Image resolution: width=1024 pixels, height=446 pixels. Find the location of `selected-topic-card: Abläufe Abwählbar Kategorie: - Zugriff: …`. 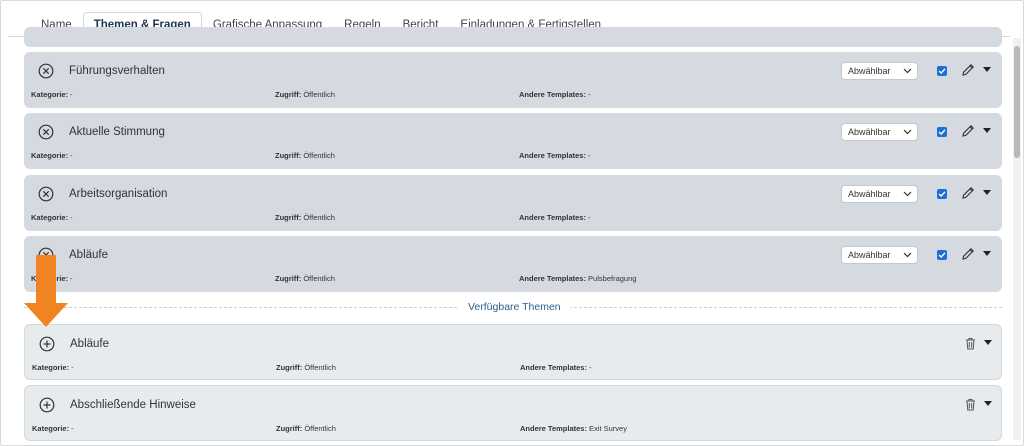

selected-topic-card: Abläufe Abwählbar Kategorie: - Zugriff: … is located at coordinates (513, 264).